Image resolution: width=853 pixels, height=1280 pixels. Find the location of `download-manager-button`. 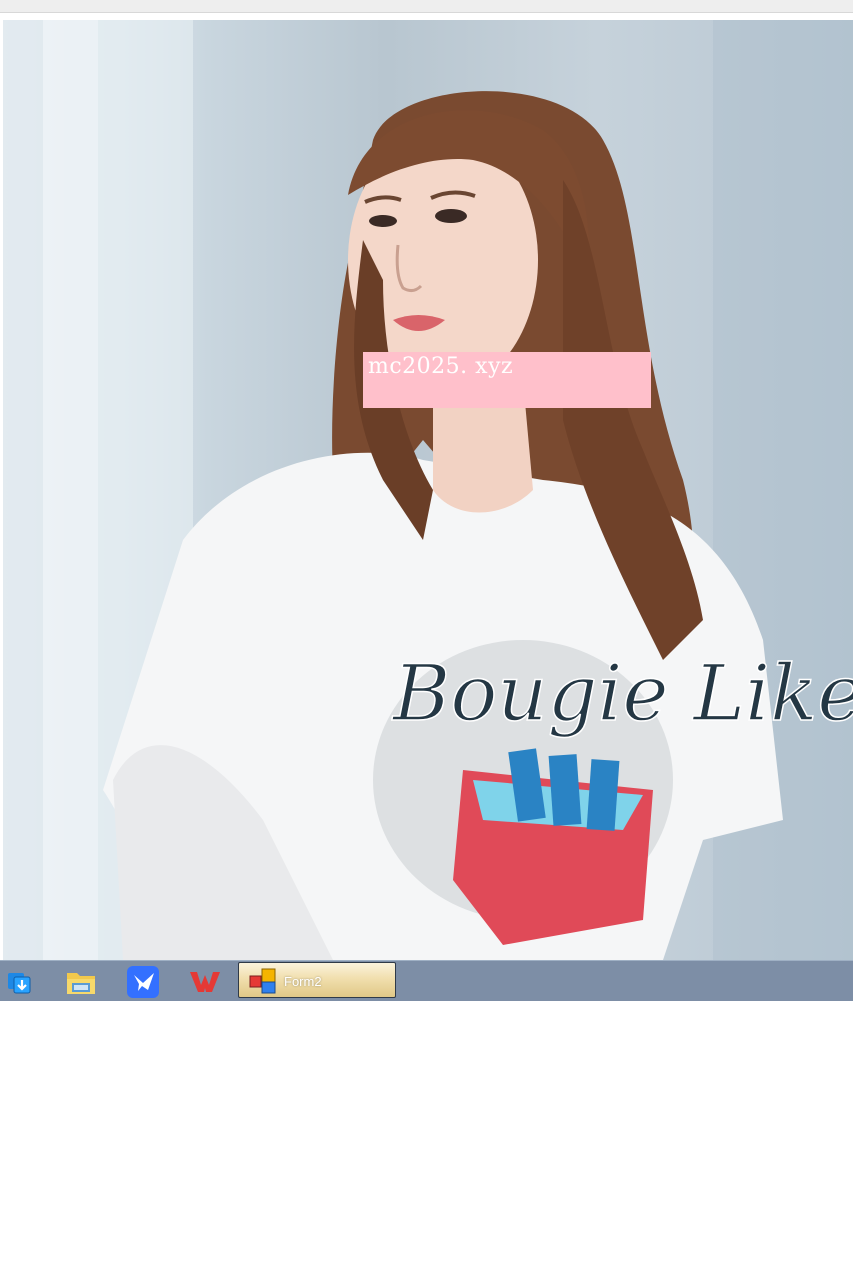

download-manager-button is located at coordinates (19, 982).